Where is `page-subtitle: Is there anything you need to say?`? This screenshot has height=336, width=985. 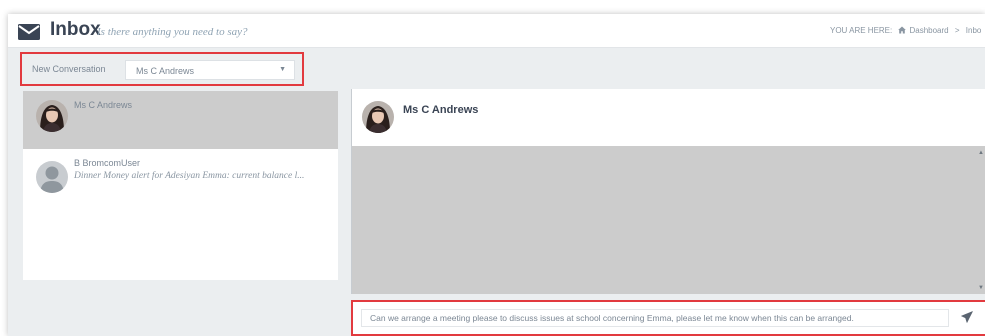 page-subtitle: Is there anything you need to say? is located at coordinates (172, 32).